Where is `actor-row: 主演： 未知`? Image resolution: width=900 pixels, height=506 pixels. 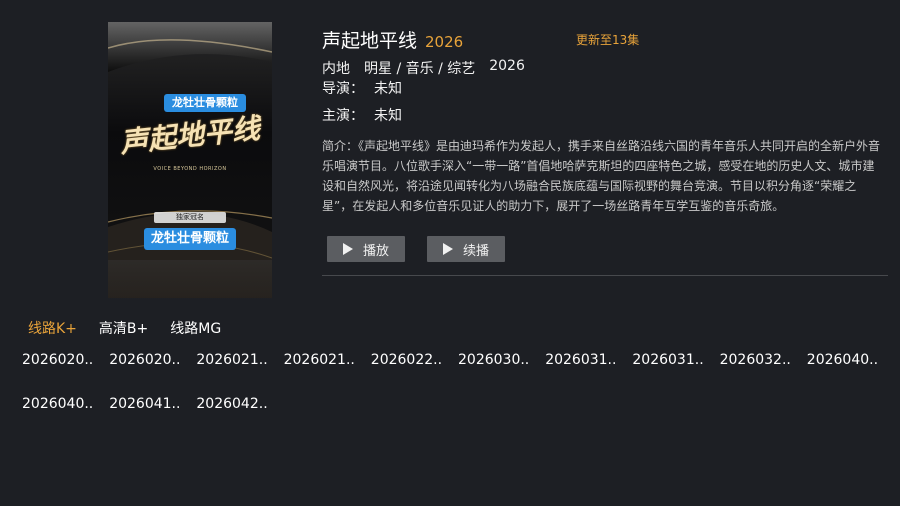
actor-row: 主演： 未知 is located at coordinates (362, 115).